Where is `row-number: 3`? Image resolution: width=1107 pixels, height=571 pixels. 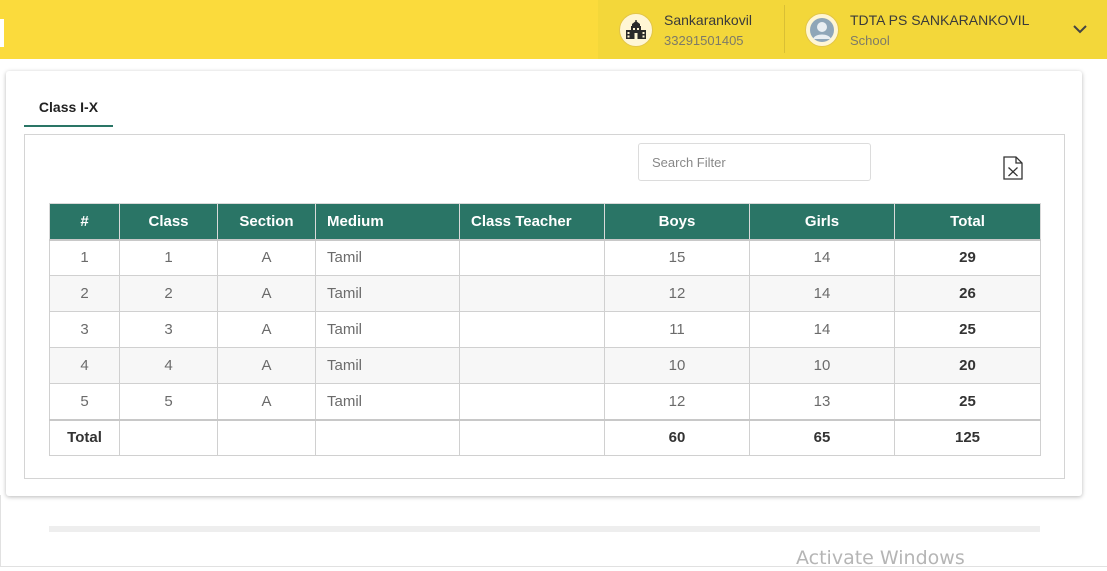 row-number: 3 is located at coordinates (84, 329).